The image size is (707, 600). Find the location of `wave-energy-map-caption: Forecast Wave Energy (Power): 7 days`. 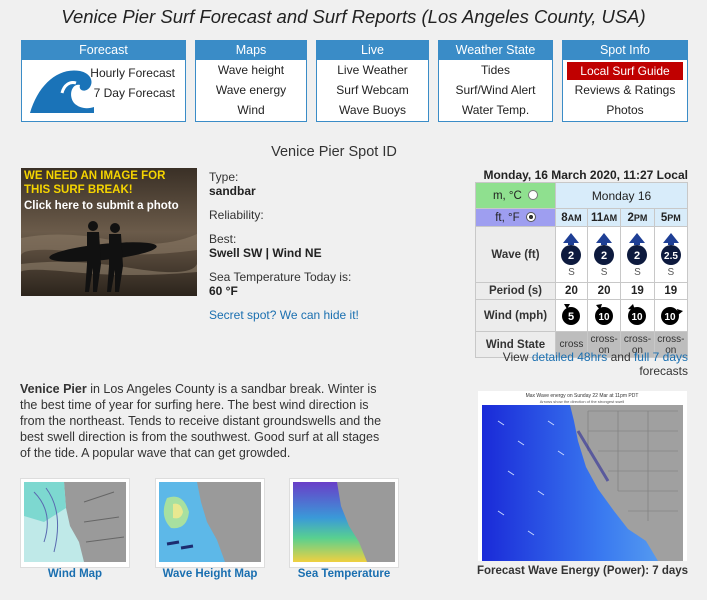

wave-energy-map-caption: Forecast Wave Energy (Power): 7 days is located at coordinates (582, 571).